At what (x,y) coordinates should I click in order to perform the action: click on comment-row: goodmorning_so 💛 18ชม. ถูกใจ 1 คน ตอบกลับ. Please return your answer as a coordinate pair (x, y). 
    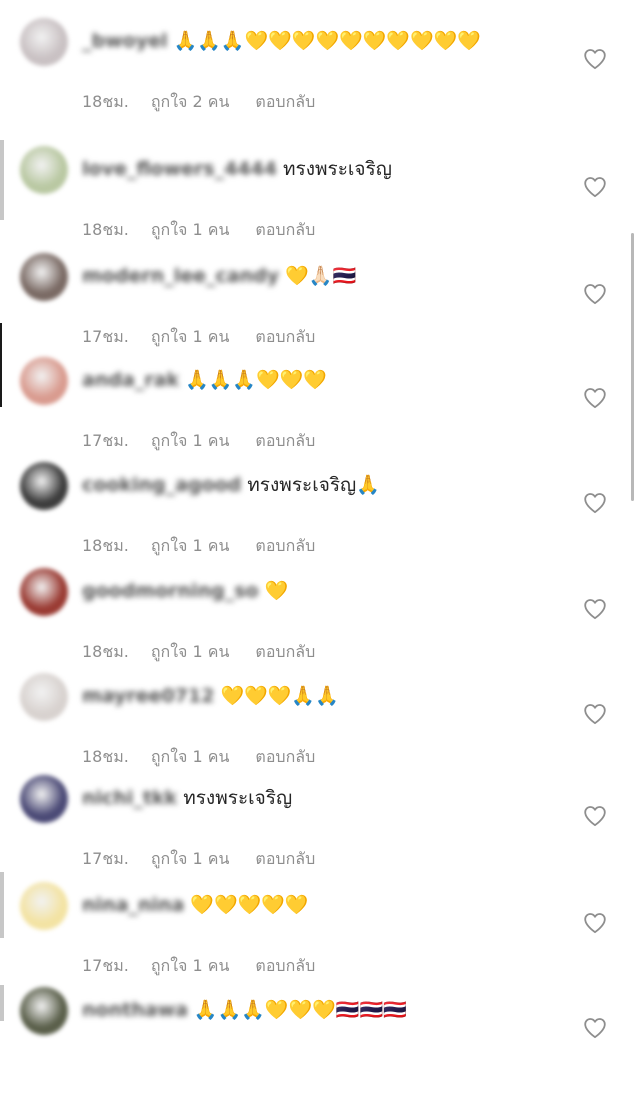
    Looking at the image, I should click on (320, 621).